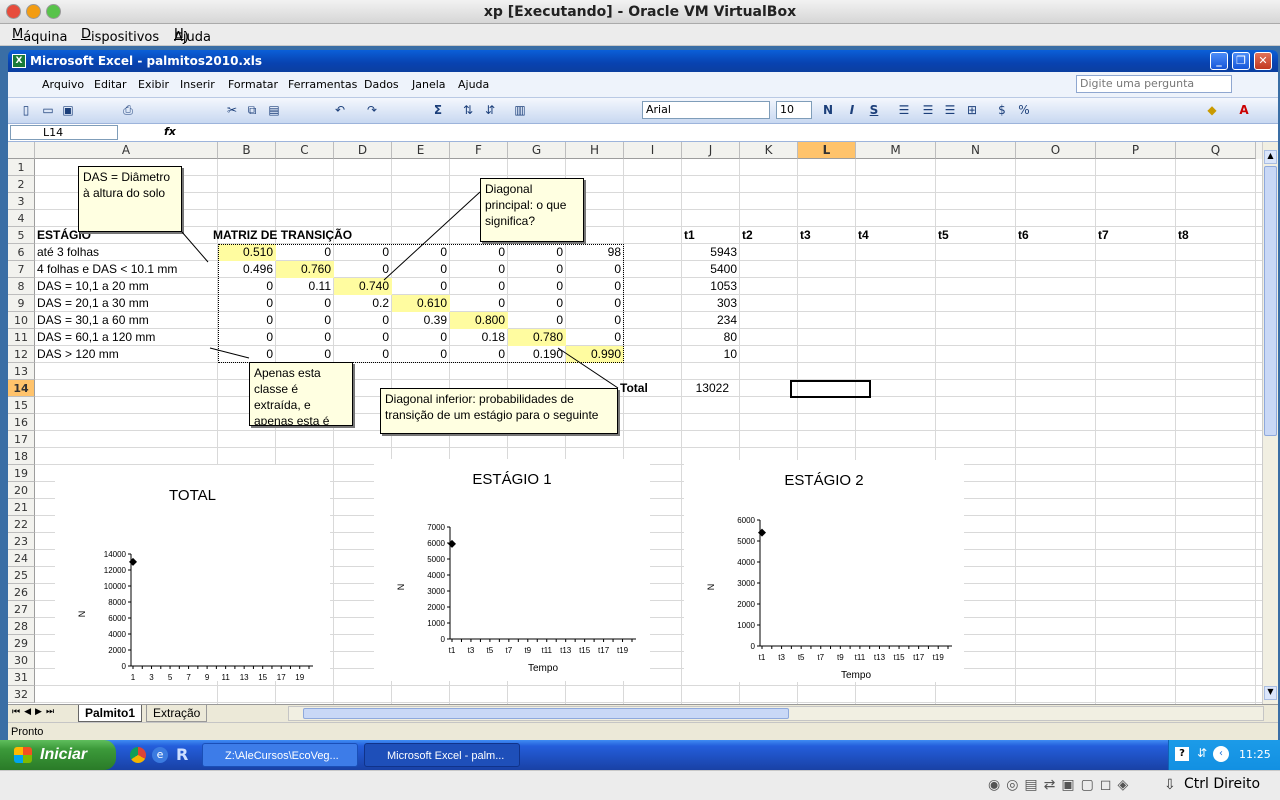 This screenshot has height=800, width=1280. What do you see at coordinates (192, 43) in the screenshot?
I see `host-menu-ajuda: Ajuda (H)` at bounding box center [192, 43].